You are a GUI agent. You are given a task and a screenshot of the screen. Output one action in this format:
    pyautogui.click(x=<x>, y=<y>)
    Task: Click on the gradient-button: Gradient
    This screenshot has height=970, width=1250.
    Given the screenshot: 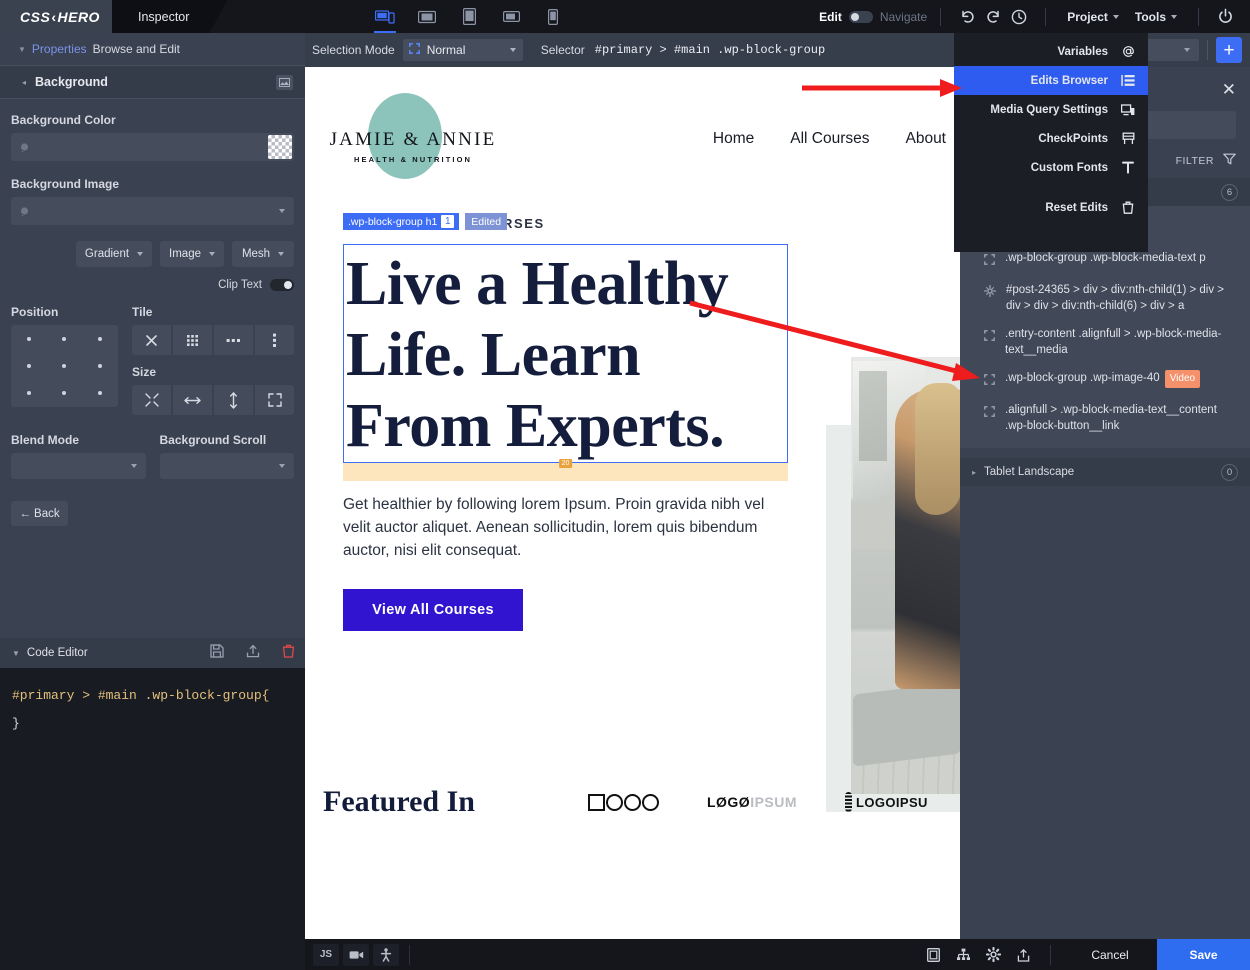 What is the action you would take?
    pyautogui.click(x=114, y=254)
    